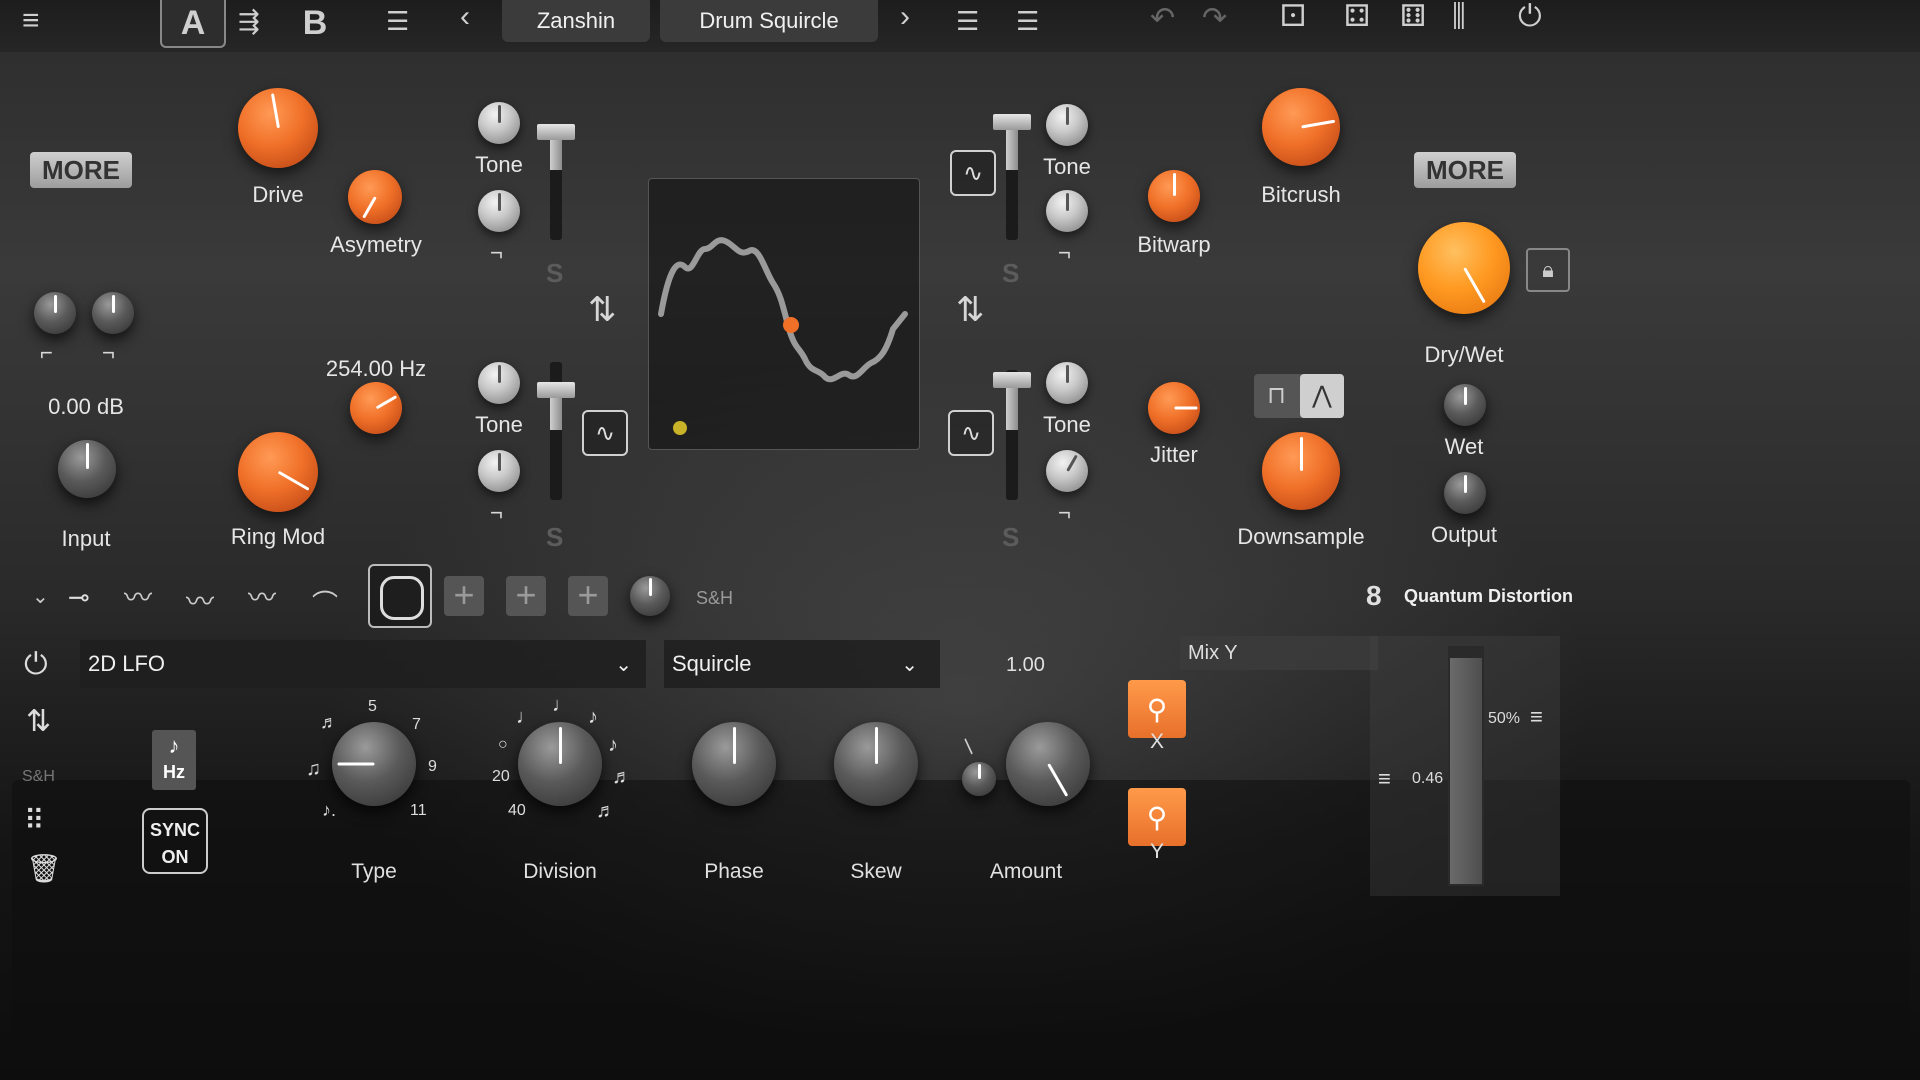 Image resolution: width=1920 pixels, height=1080 pixels. What do you see at coordinates (1293, 17) in the screenshot?
I see `dice-icon: ⚀` at bounding box center [1293, 17].